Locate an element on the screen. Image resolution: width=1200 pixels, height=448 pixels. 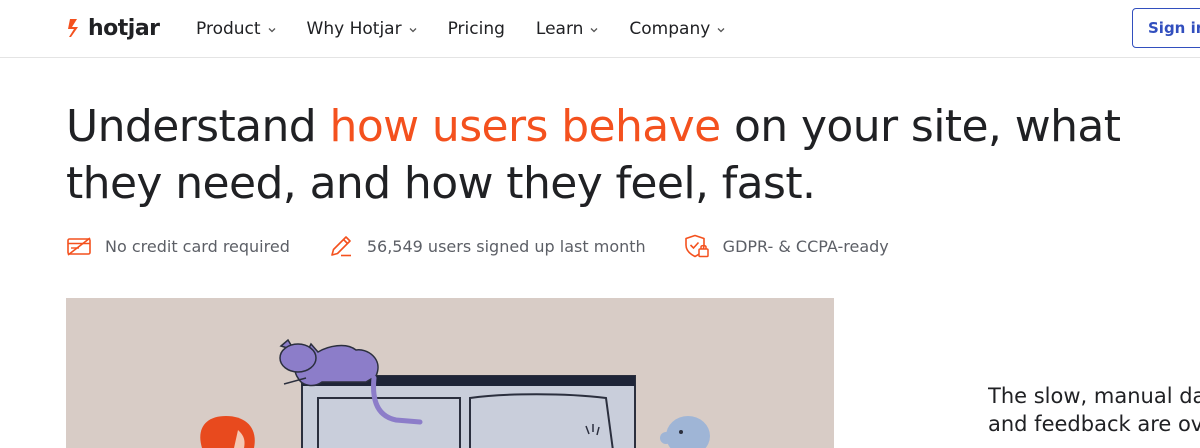
shield-lock-icon is located at coordinates (696, 246).